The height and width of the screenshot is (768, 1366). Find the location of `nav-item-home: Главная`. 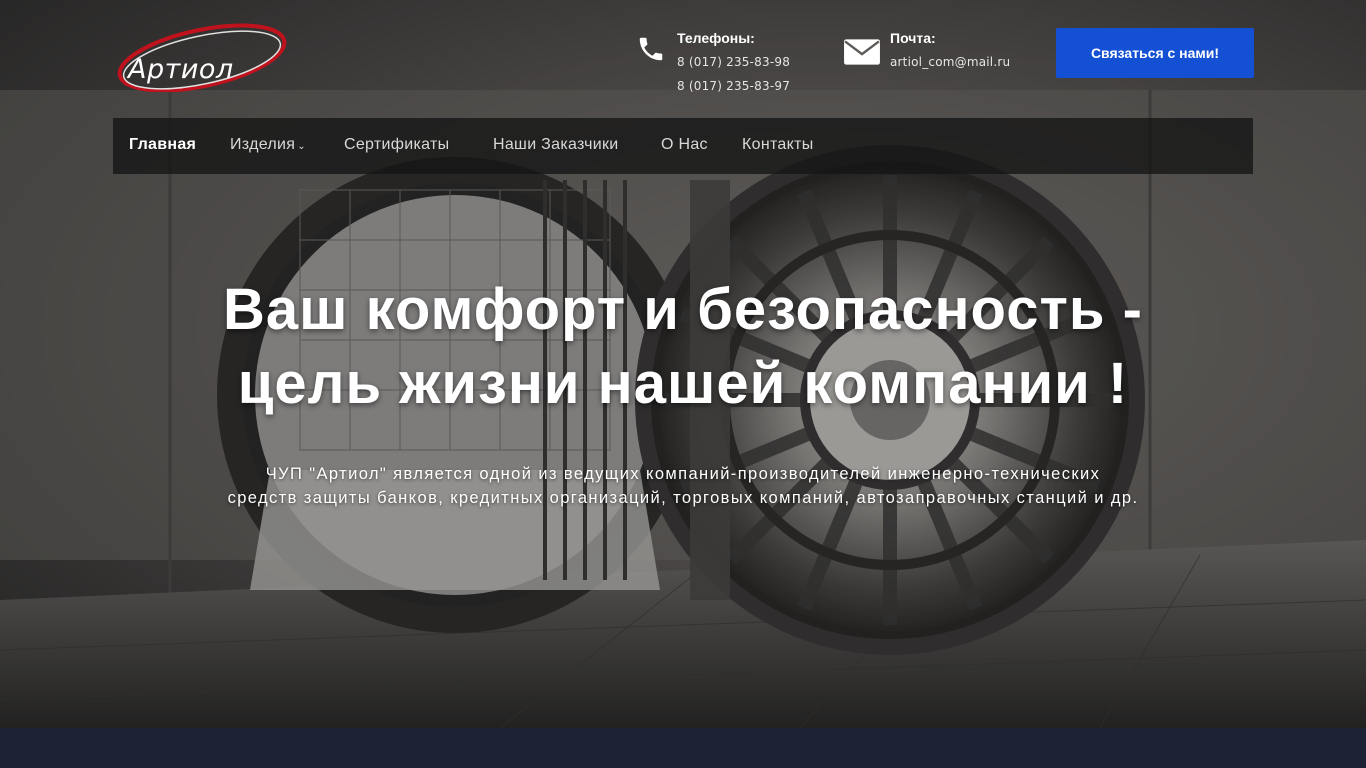

nav-item-home: Главная is located at coordinates (162, 146).